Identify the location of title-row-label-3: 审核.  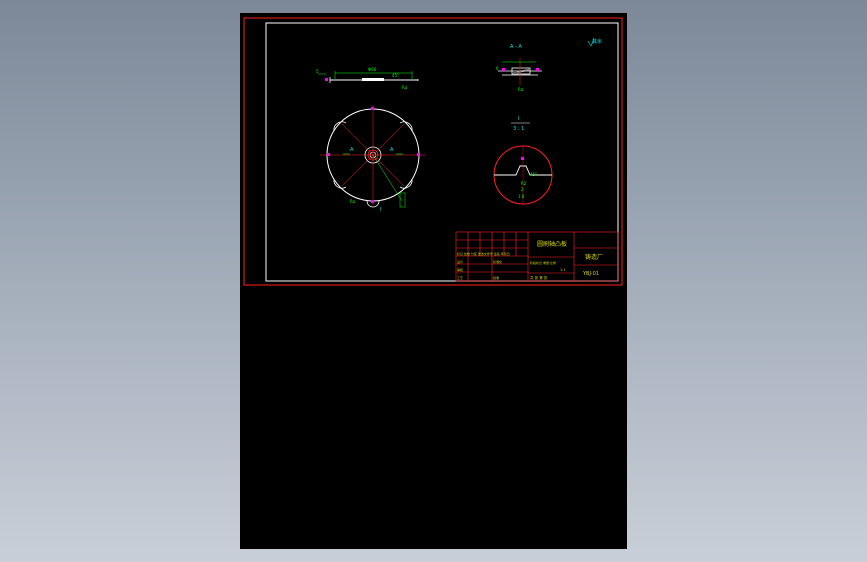
(460, 269).